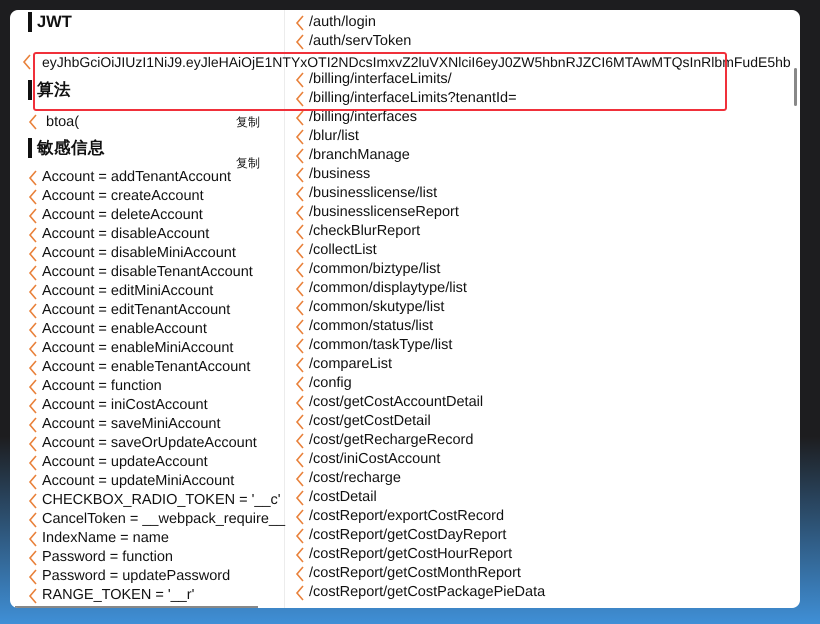 The image size is (820, 624). What do you see at coordinates (342, 22) in the screenshot?
I see `path-text: /auth/login` at bounding box center [342, 22].